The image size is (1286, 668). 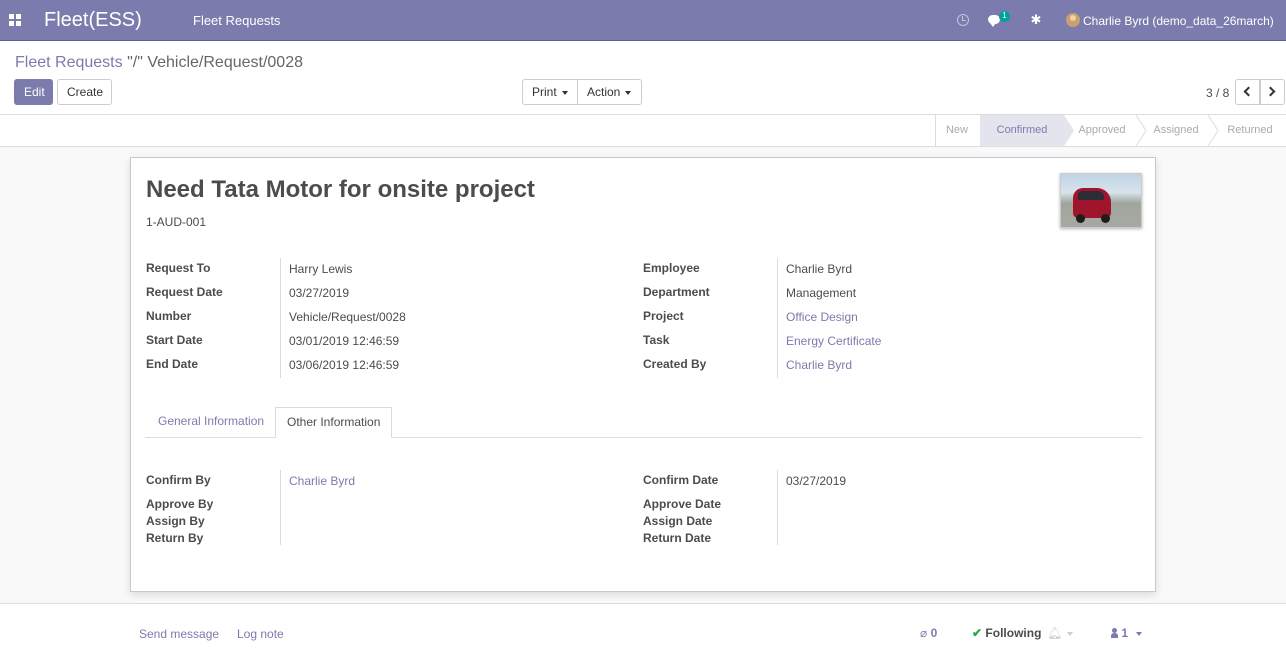 What do you see at coordinates (1073, 20) in the screenshot?
I see `user-avatar` at bounding box center [1073, 20].